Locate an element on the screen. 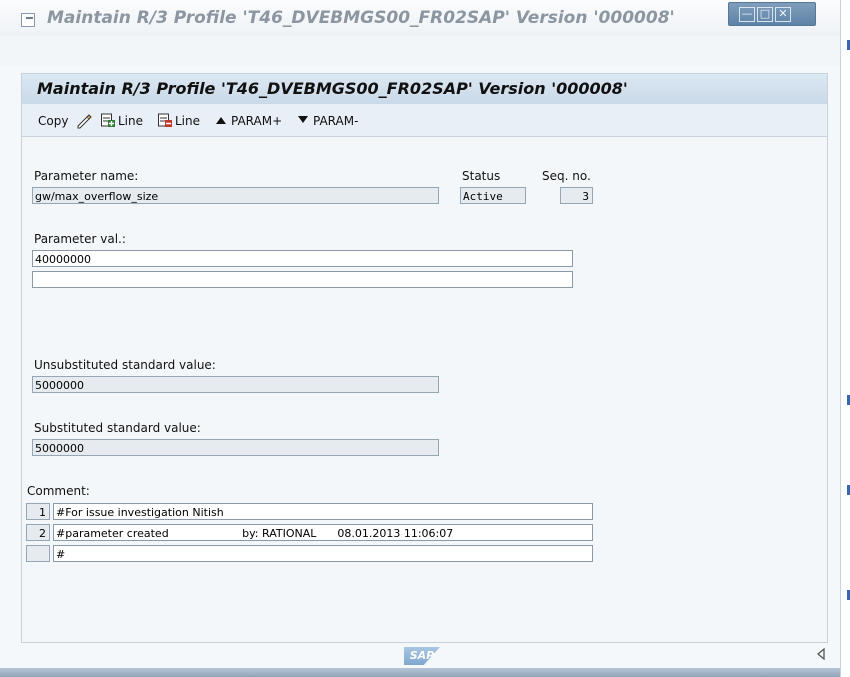 This screenshot has width=850, height=677. delete-line-label: Line is located at coordinates (188, 121).